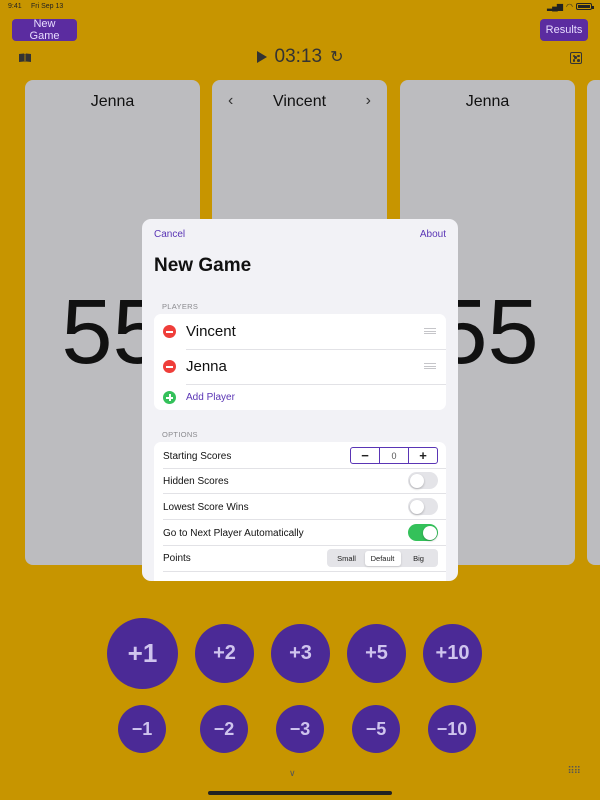  I want to click on starting-scores-stepper: − 0 +, so click(394, 455).